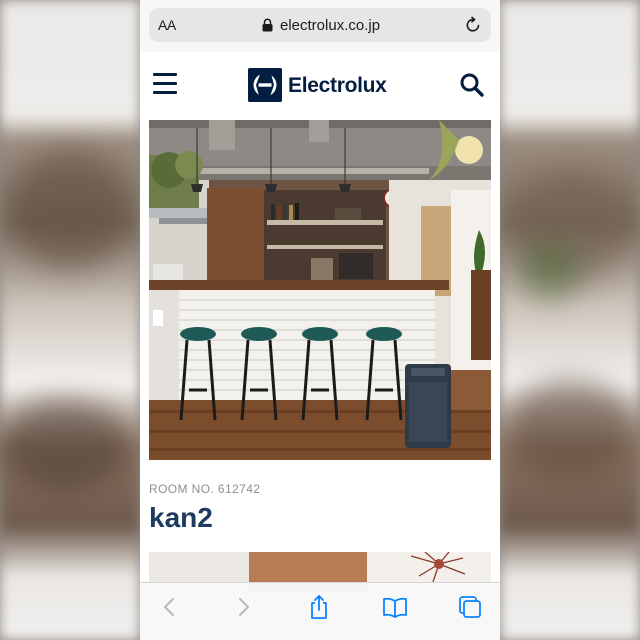 This screenshot has height=640, width=640. I want to click on text-size-label: AA, so click(167, 25).